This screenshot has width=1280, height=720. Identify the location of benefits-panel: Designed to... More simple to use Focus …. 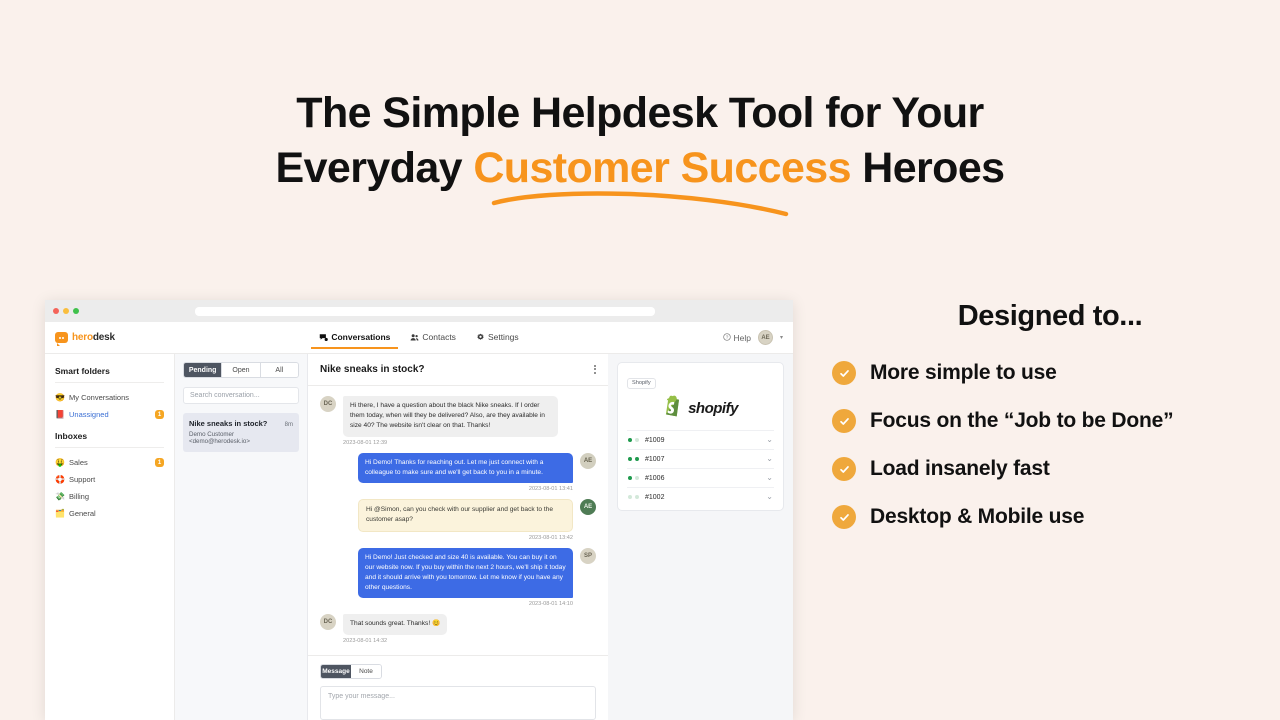
(1050, 426).